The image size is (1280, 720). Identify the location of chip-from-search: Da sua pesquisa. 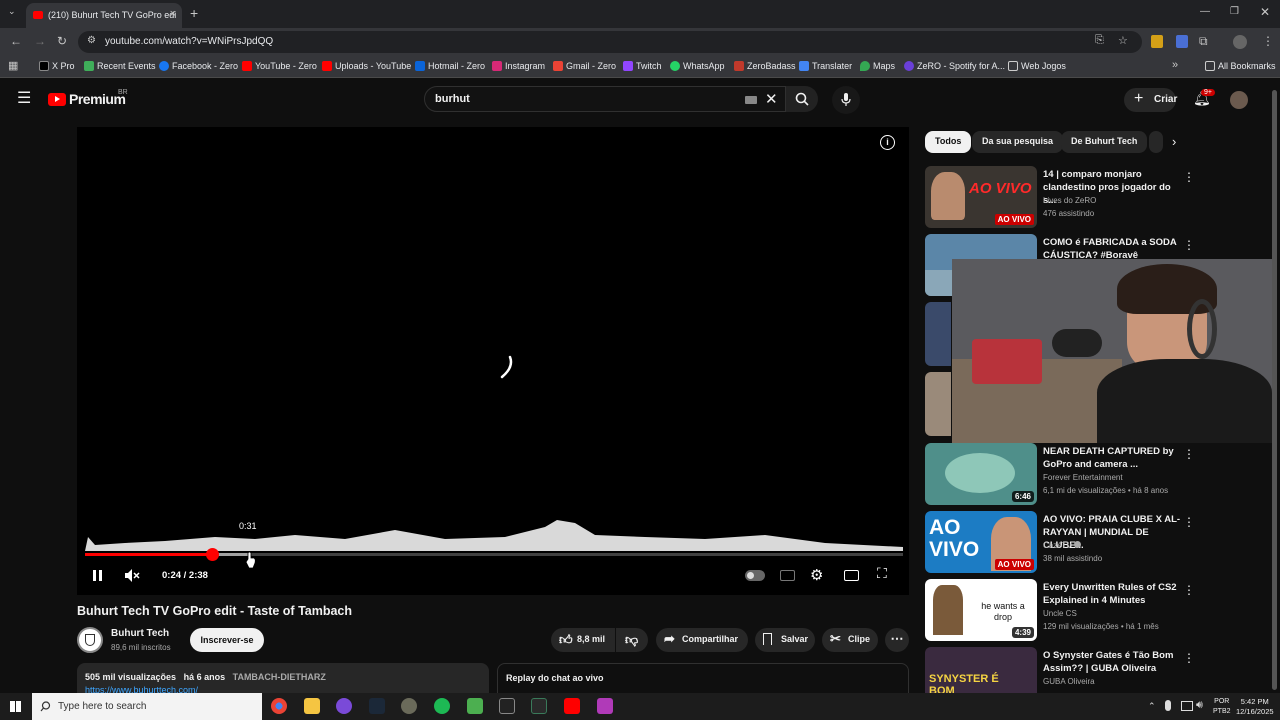
(1018, 142).